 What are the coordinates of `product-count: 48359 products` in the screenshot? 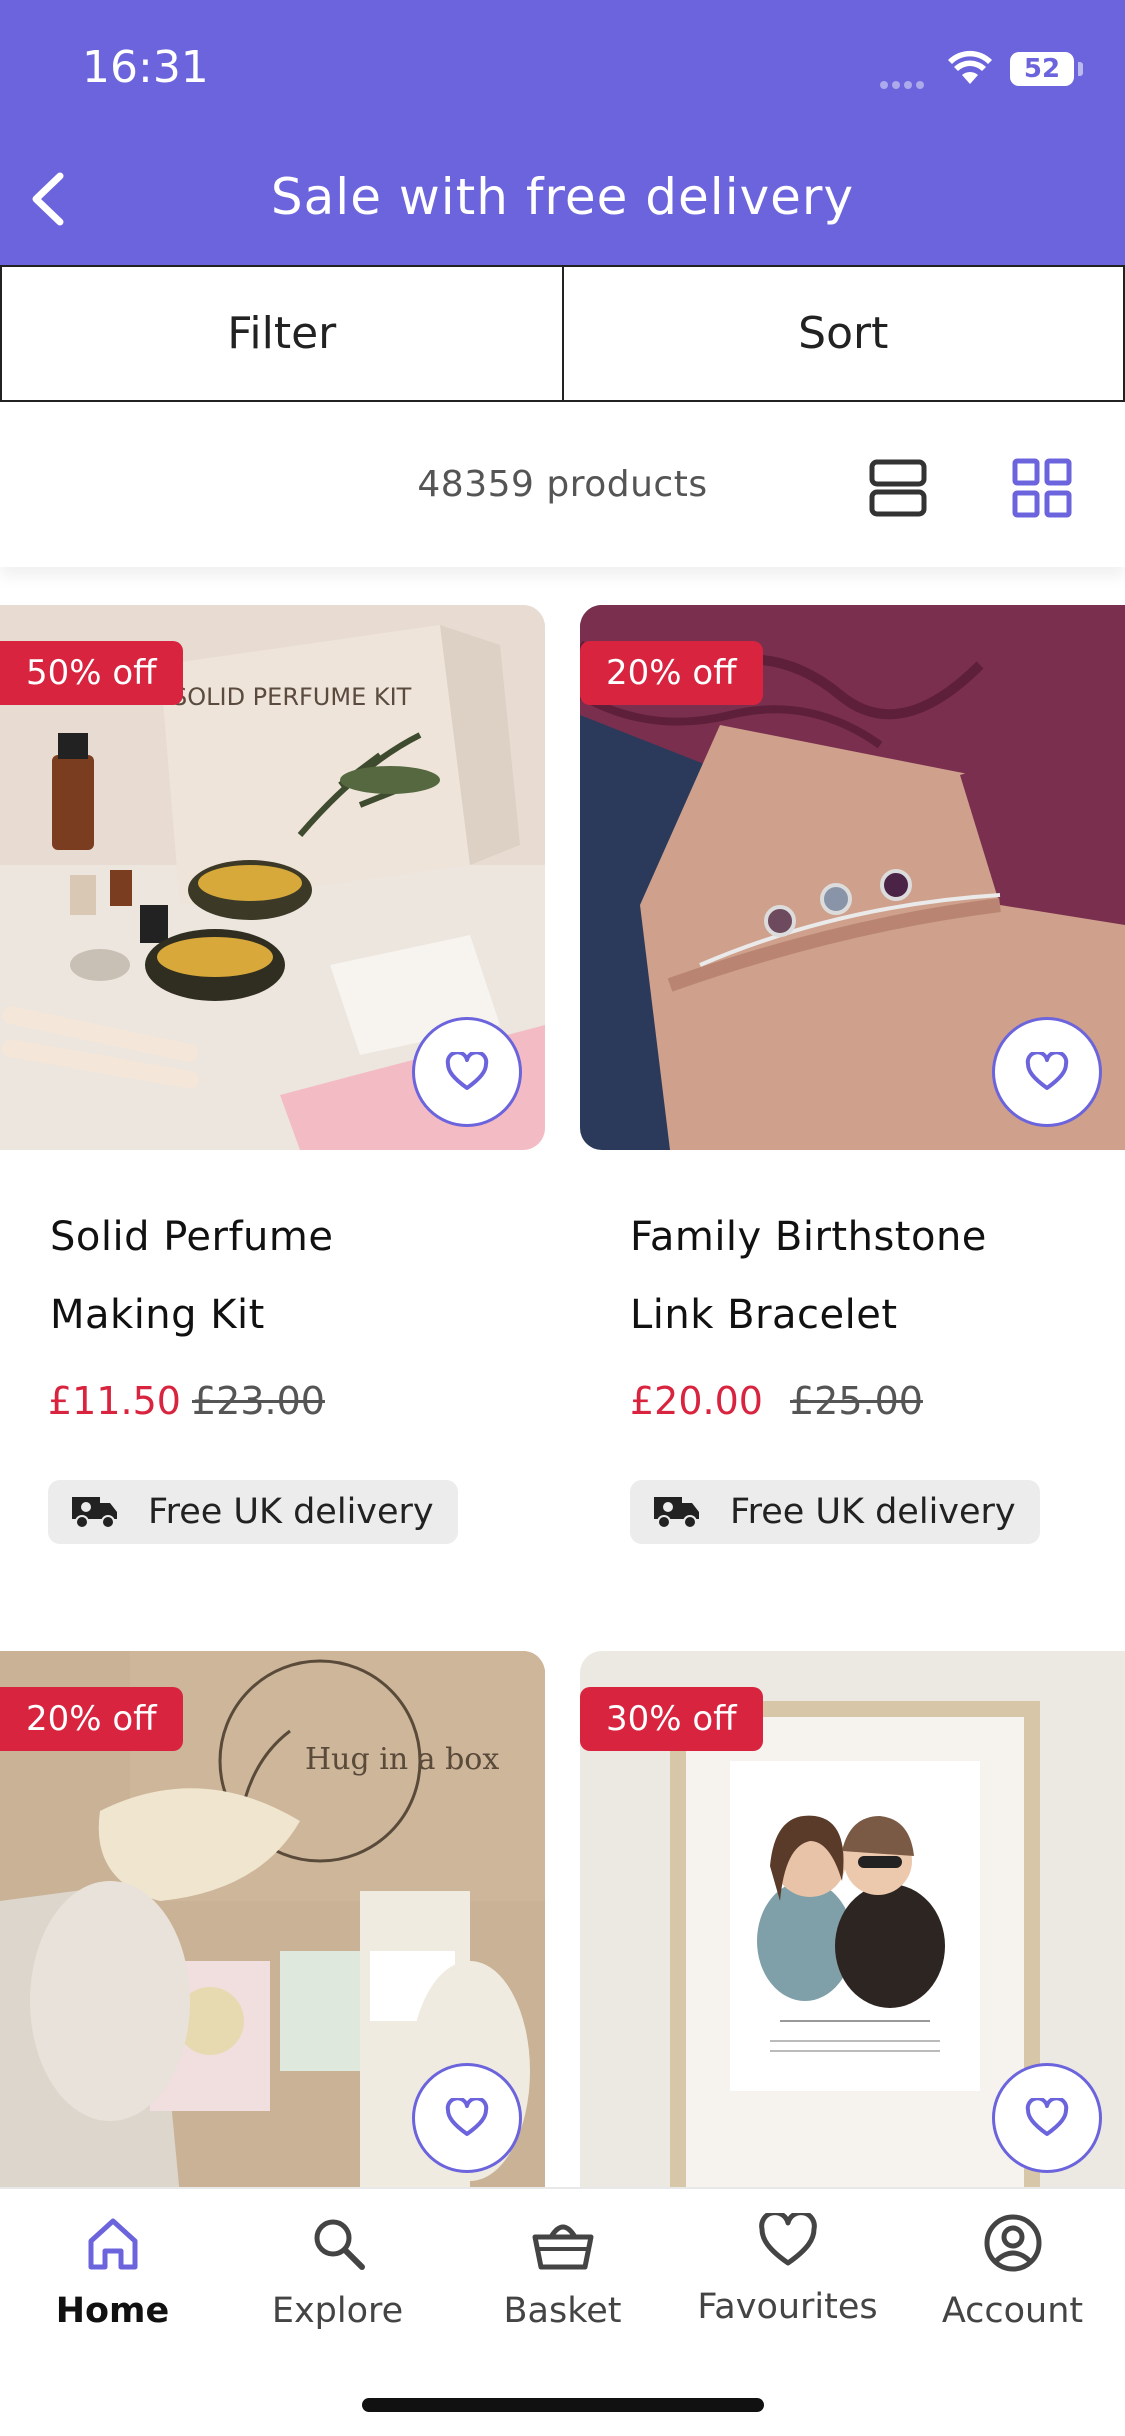 It's located at (562, 484).